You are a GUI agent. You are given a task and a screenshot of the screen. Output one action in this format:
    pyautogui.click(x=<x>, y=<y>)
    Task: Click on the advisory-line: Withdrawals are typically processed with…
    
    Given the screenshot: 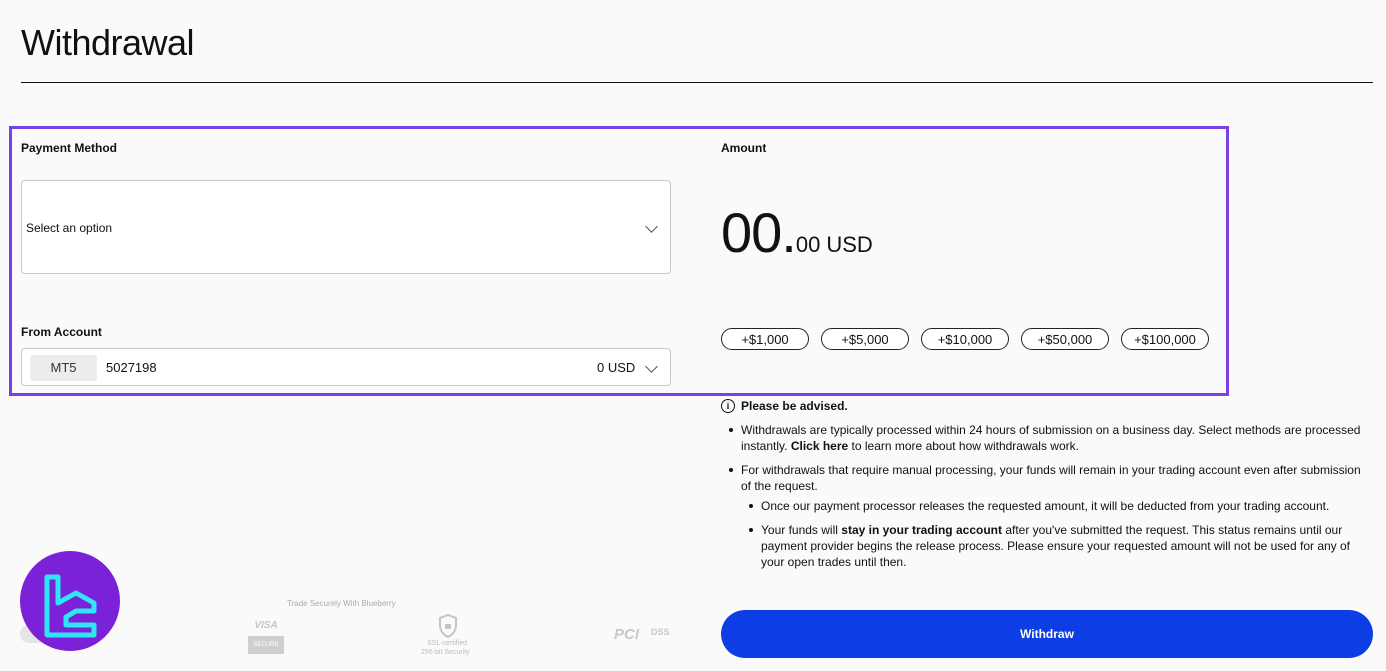 What is the action you would take?
    pyautogui.click(x=1051, y=430)
    